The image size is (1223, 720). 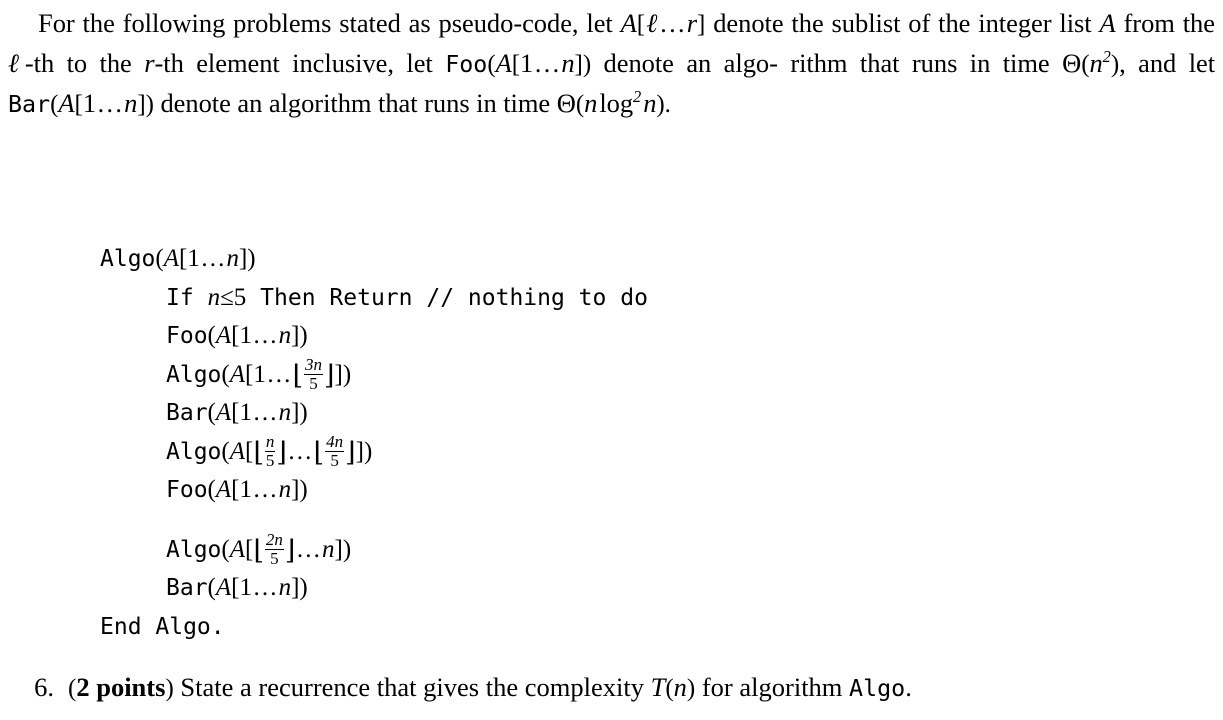 What do you see at coordinates (1035, 23) in the screenshot?
I see `intro-line2-a: integer list` at bounding box center [1035, 23].